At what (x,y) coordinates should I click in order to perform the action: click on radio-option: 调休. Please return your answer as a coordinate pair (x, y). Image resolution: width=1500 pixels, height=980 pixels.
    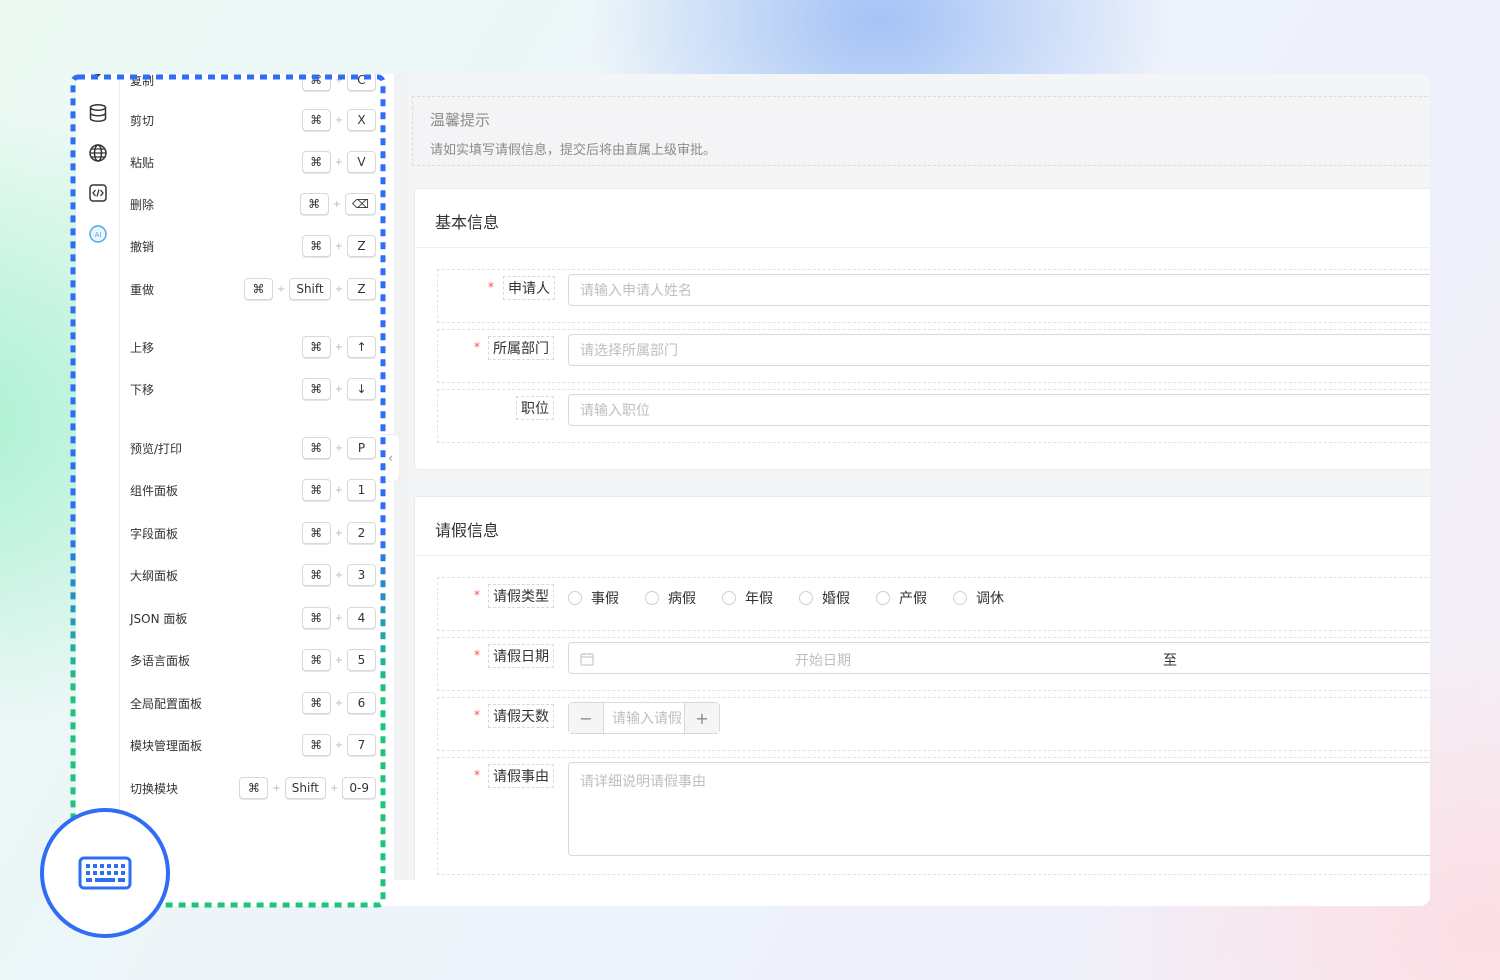
    Looking at the image, I should click on (978, 598).